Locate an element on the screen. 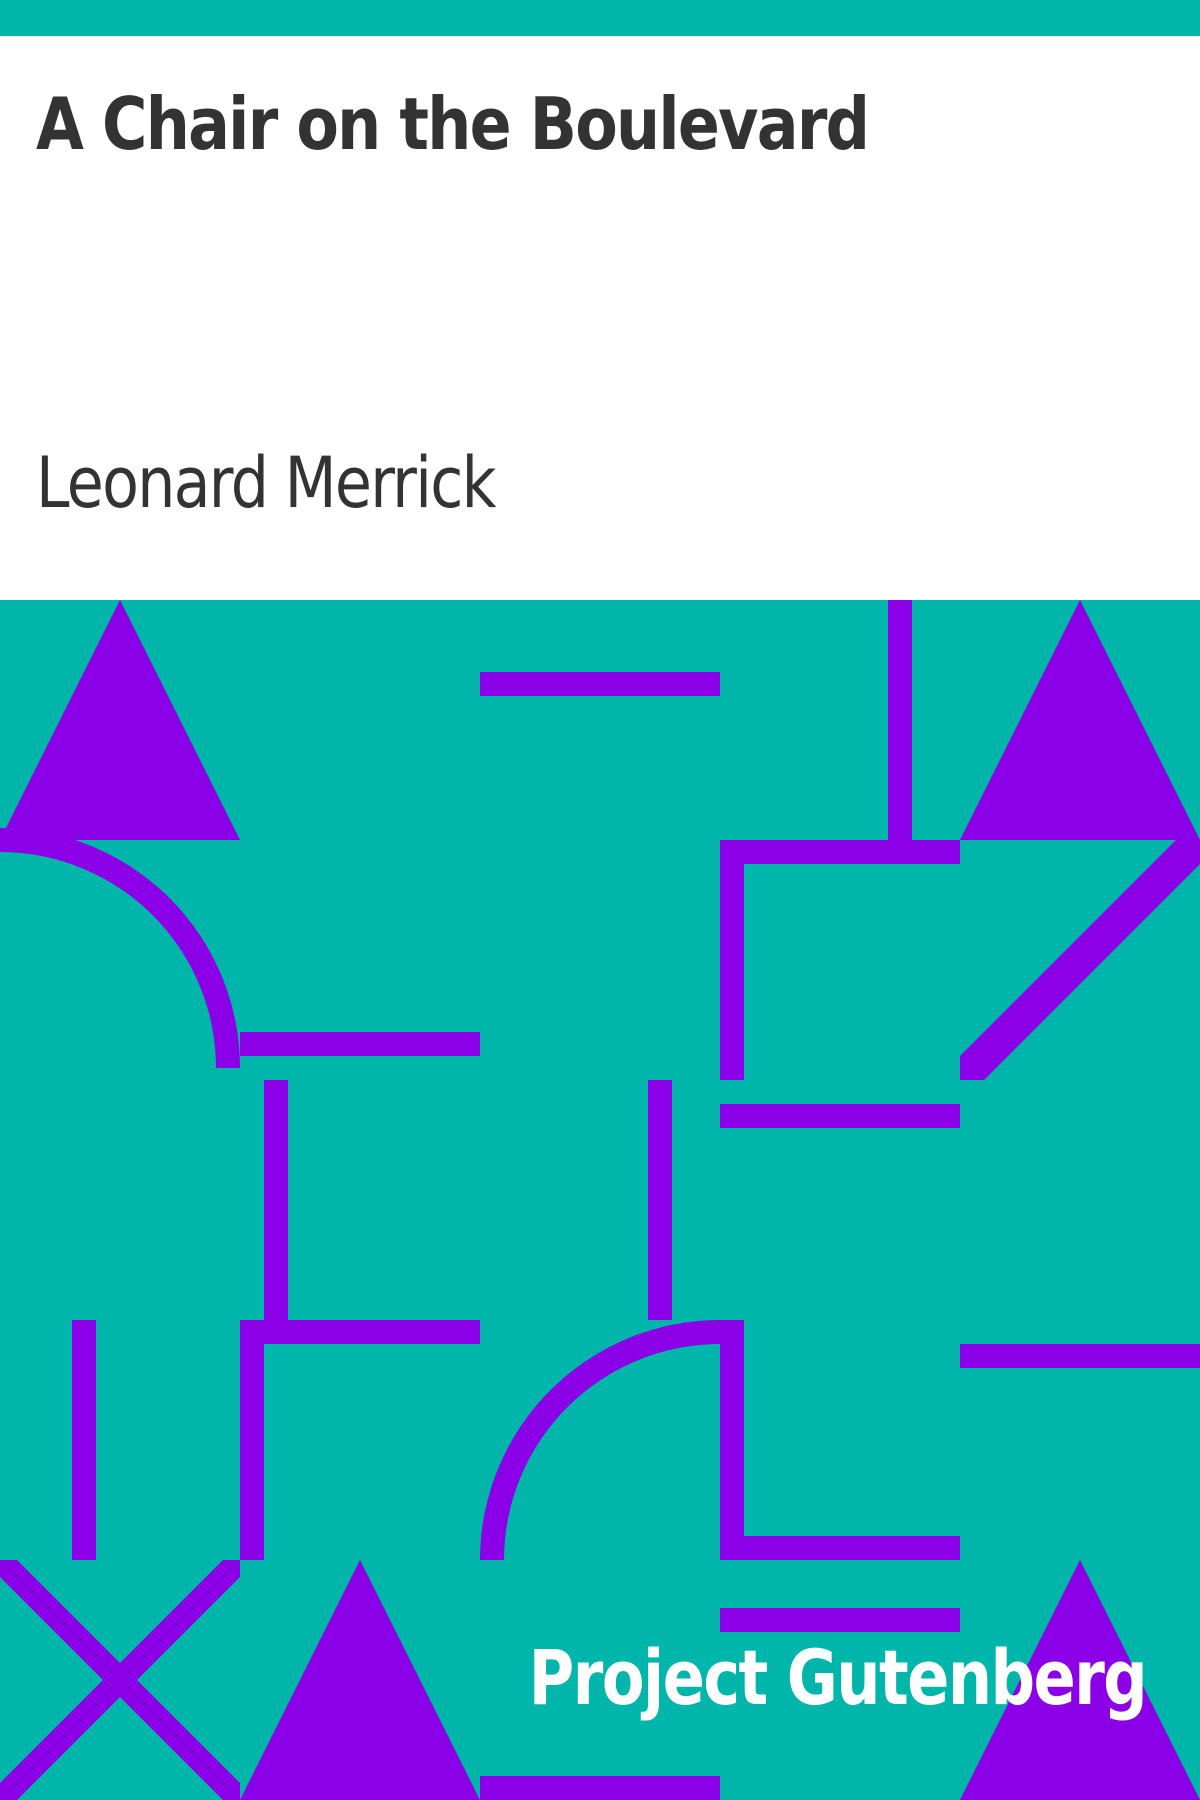 This screenshot has height=1800, width=1200. top-accent-bar is located at coordinates (600, 18).